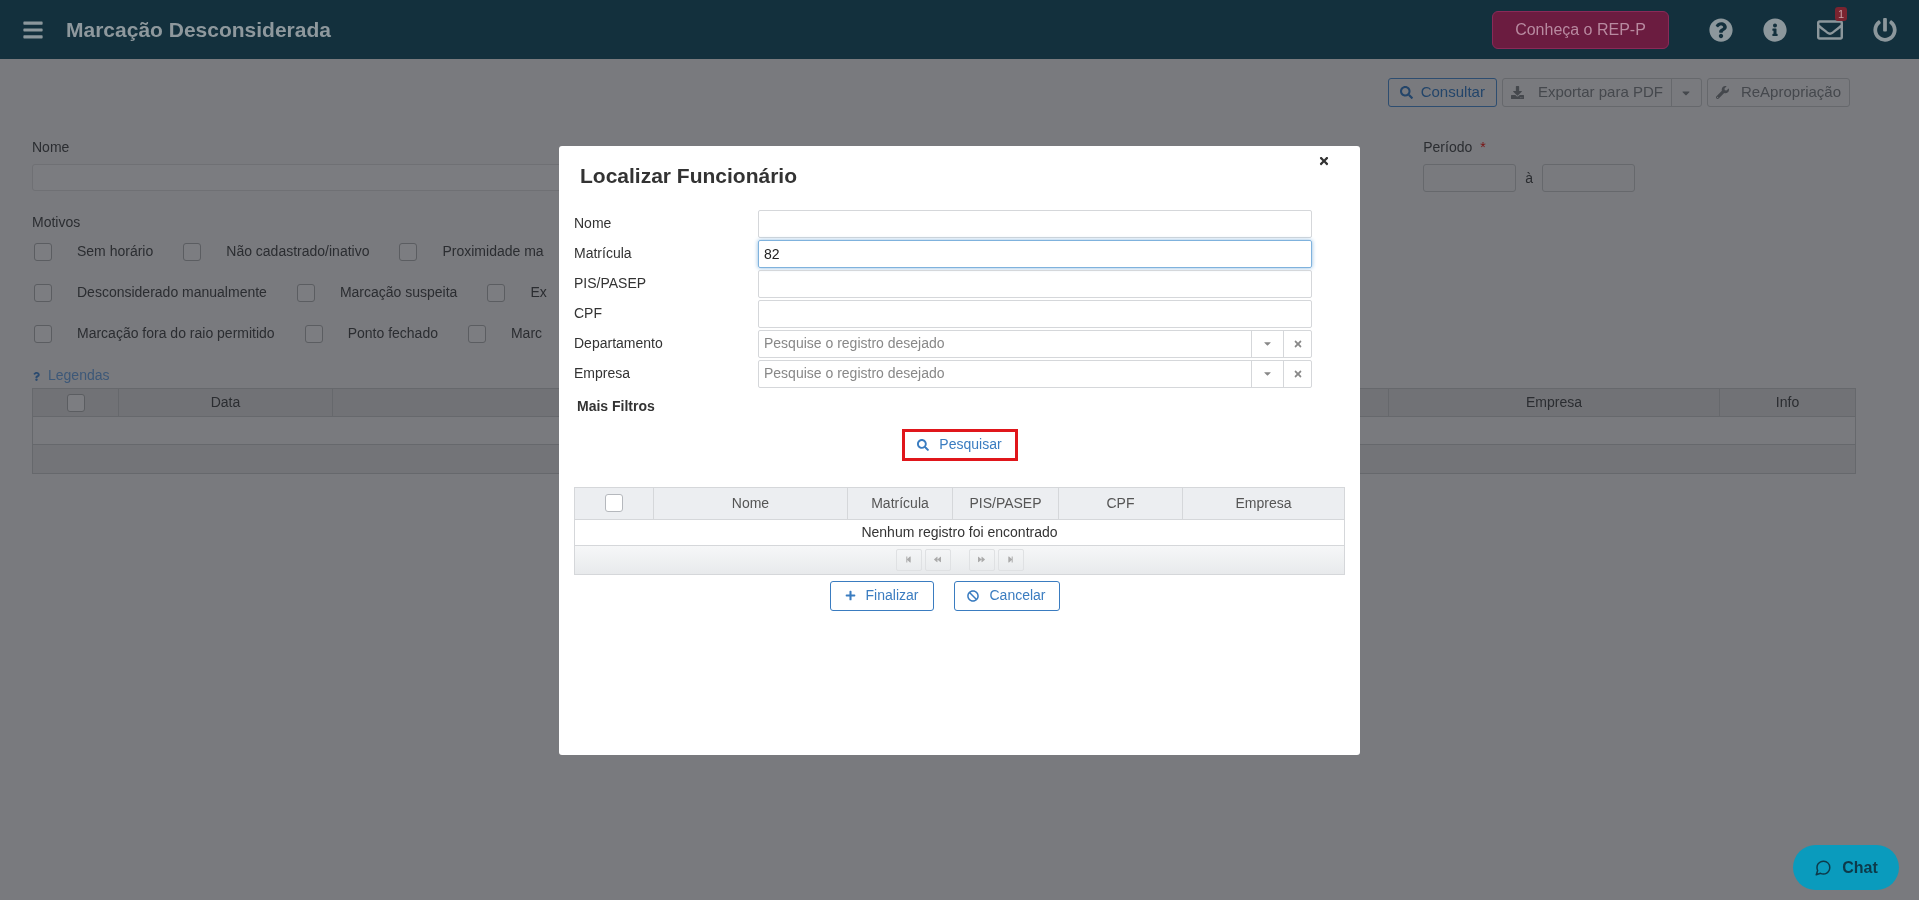 The image size is (1919, 900). What do you see at coordinates (398, 292) in the screenshot?
I see `reason-label: Marcação suspeita` at bounding box center [398, 292].